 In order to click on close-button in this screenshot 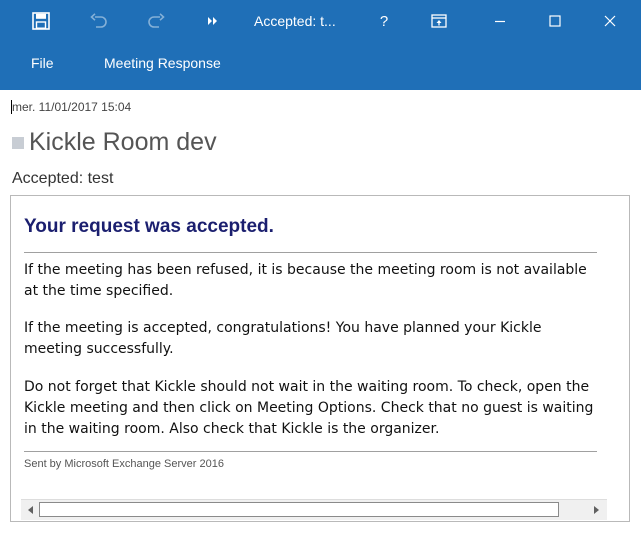, I will do `click(610, 21)`.